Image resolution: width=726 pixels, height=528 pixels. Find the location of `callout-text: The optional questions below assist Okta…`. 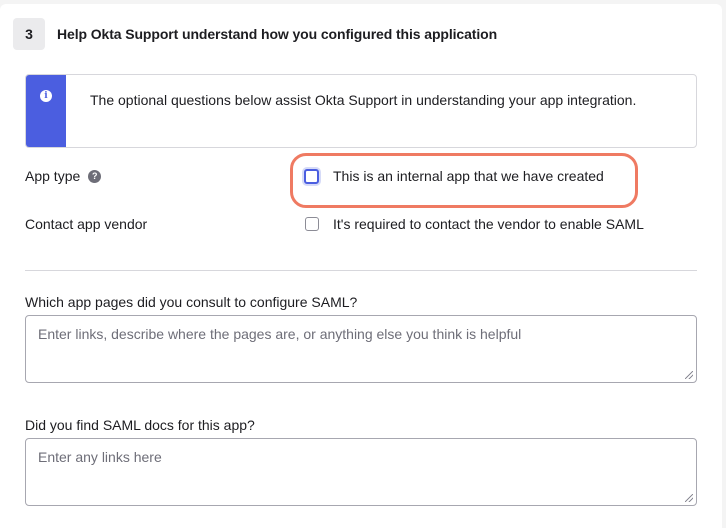

callout-text: The optional questions below assist Okta… is located at coordinates (363, 100).